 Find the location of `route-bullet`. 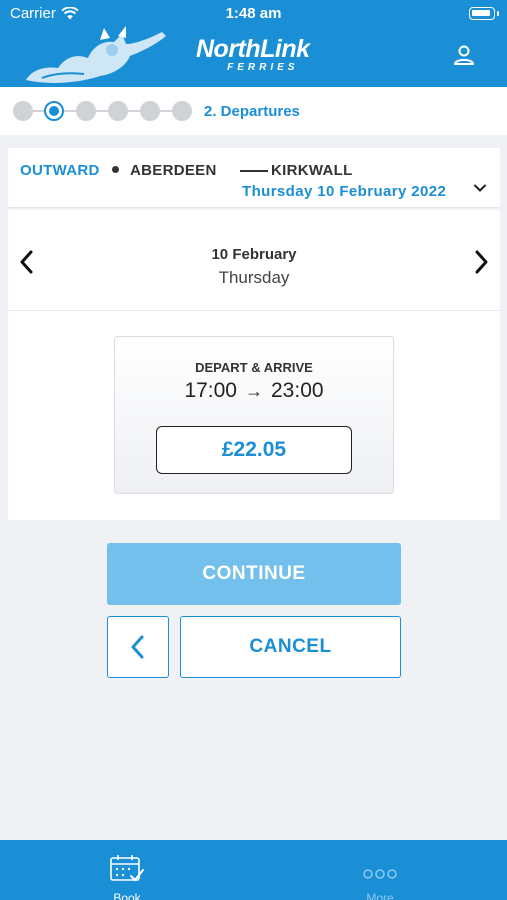

route-bullet is located at coordinates (115, 169).